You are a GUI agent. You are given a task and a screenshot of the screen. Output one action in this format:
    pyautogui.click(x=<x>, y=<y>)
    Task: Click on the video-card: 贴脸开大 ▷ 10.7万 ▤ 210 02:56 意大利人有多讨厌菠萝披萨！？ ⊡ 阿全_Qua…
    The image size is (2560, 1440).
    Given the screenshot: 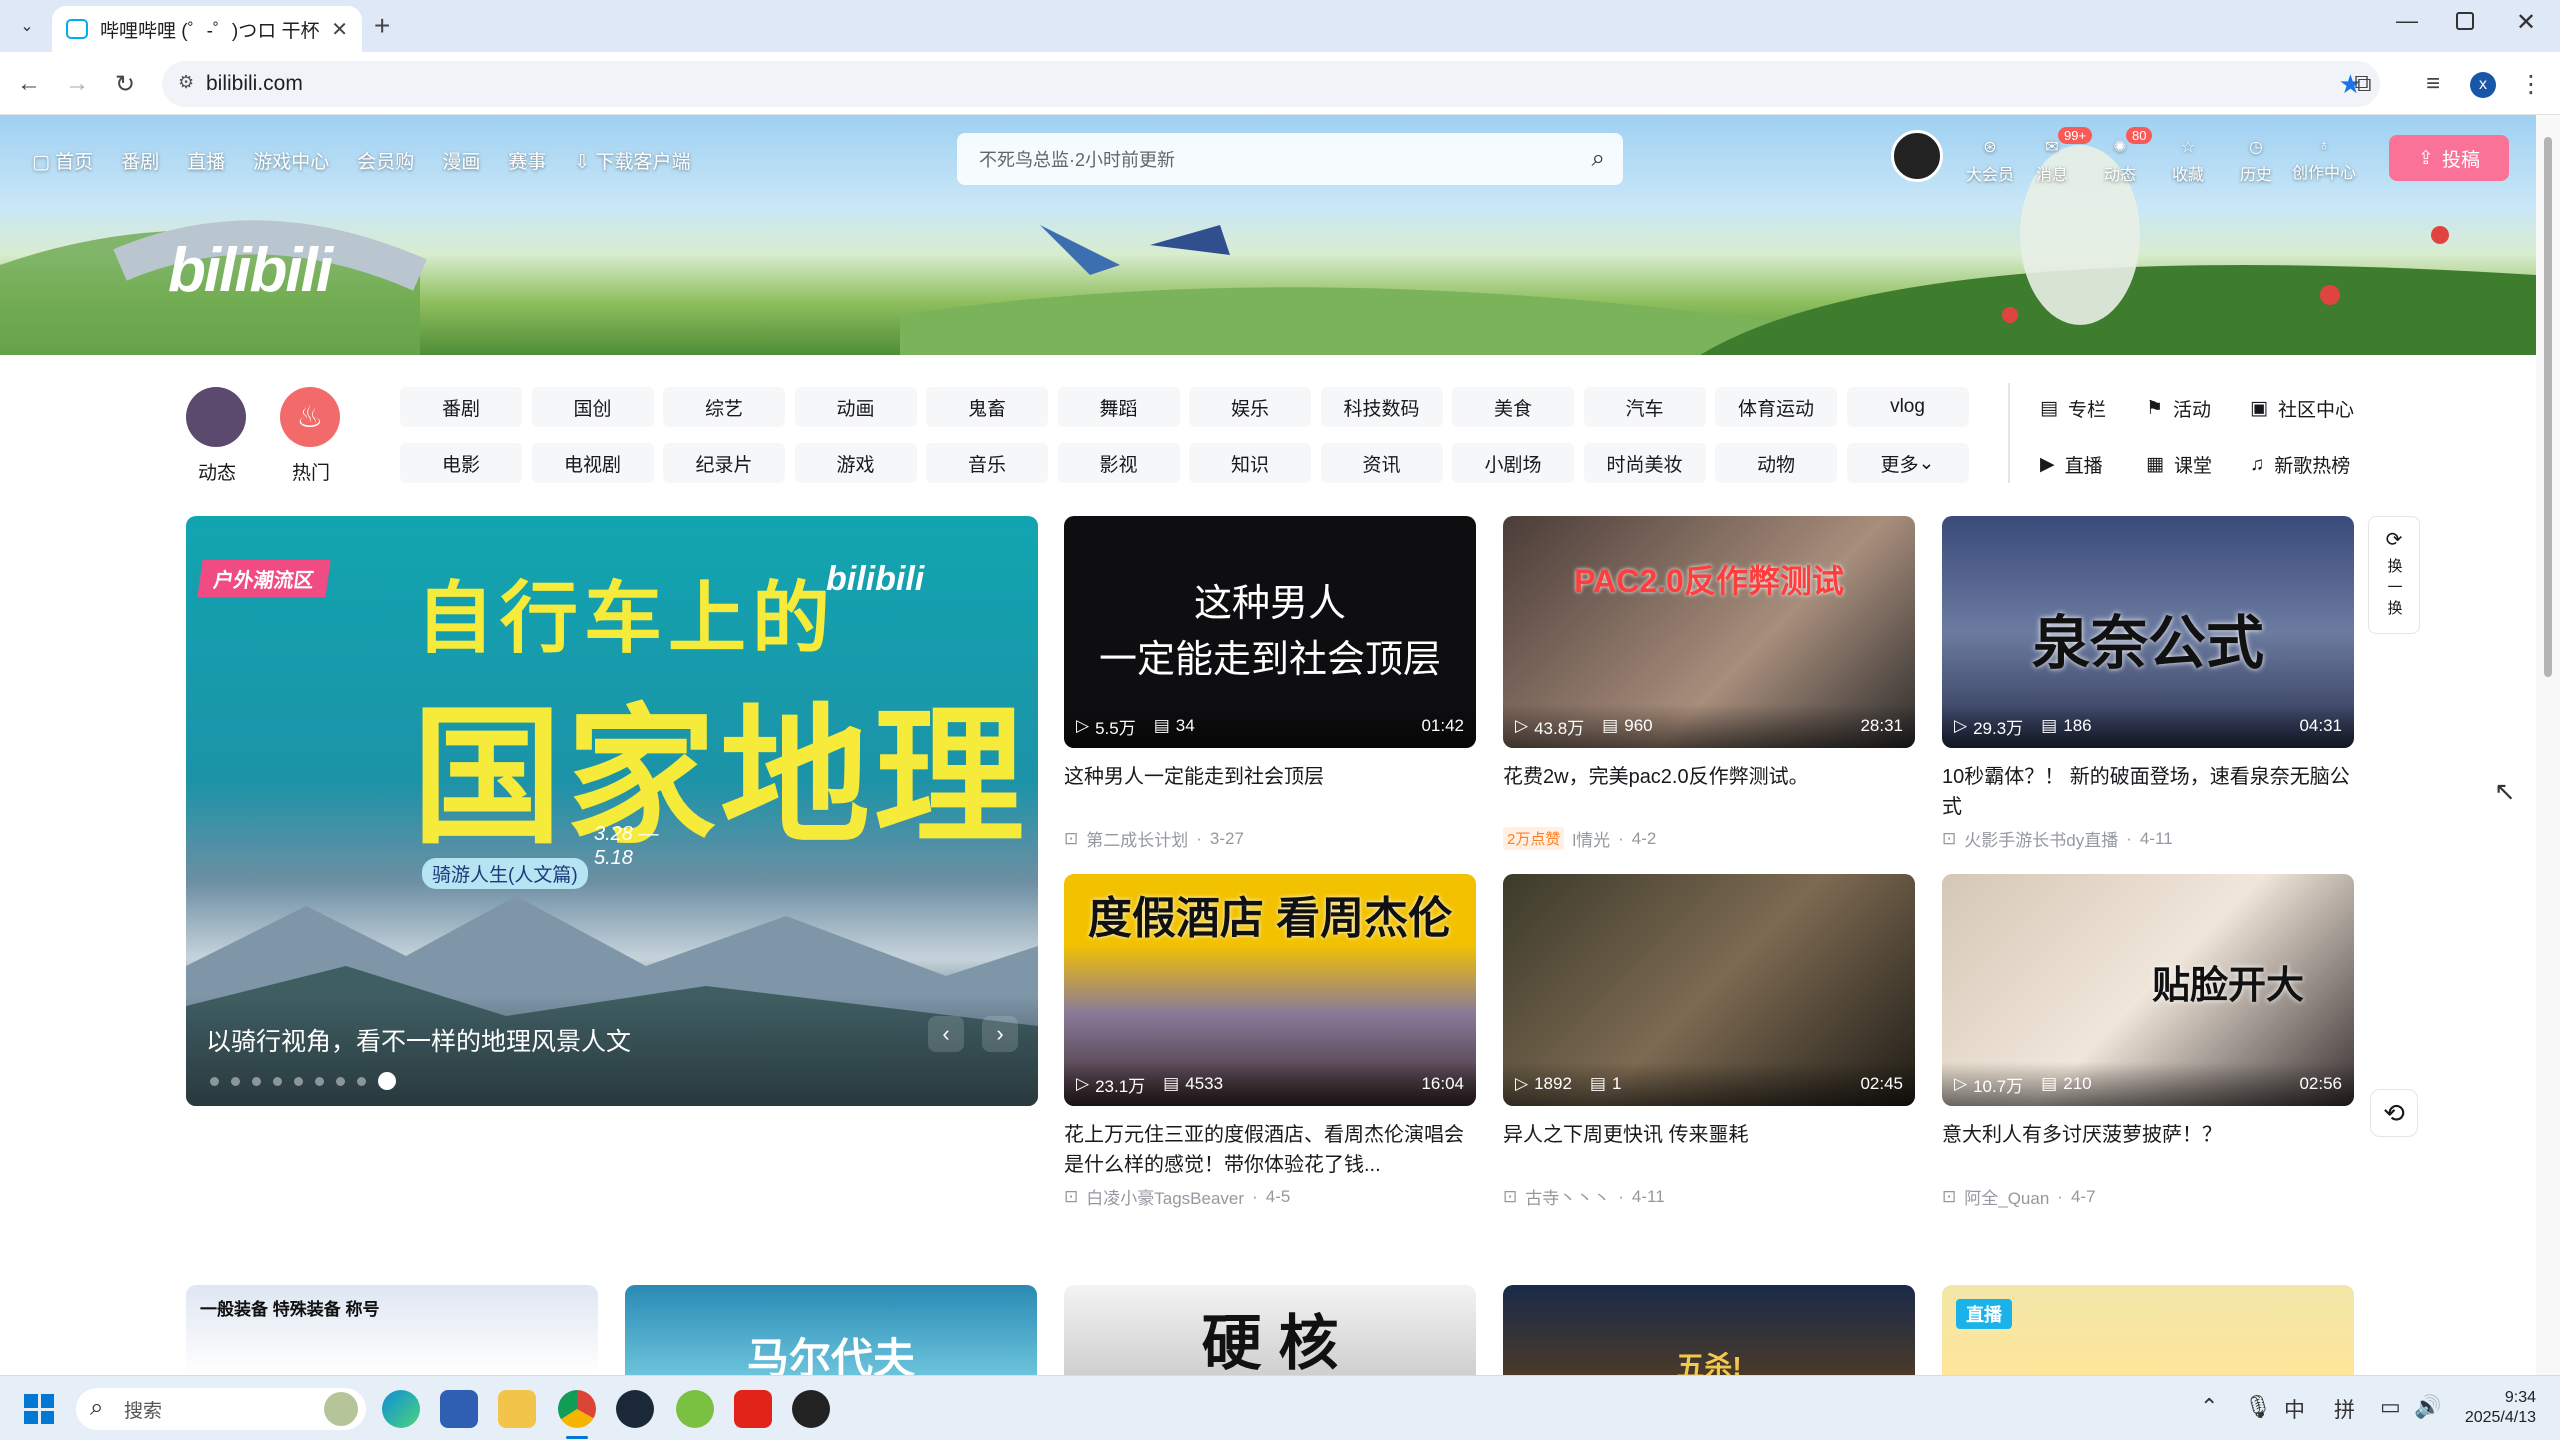 What is the action you would take?
    pyautogui.click(x=2148, y=1041)
    